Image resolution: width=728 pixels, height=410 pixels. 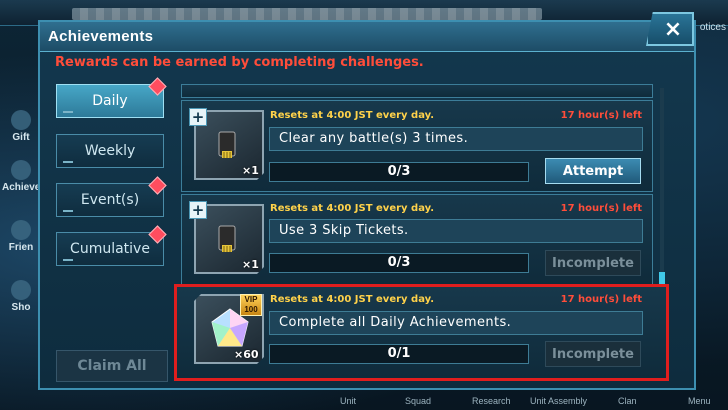 What do you see at coordinates (21, 247) in the screenshot?
I see `side-menu-label: Frien` at bounding box center [21, 247].